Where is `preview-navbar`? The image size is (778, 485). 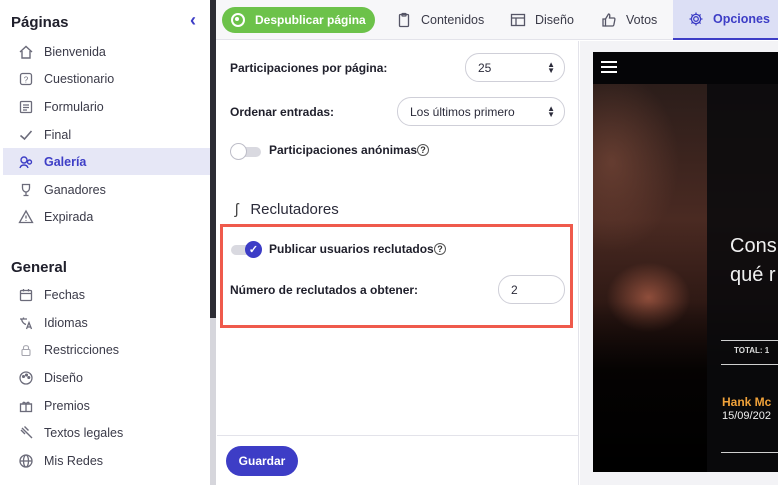
preview-navbar is located at coordinates (685, 68).